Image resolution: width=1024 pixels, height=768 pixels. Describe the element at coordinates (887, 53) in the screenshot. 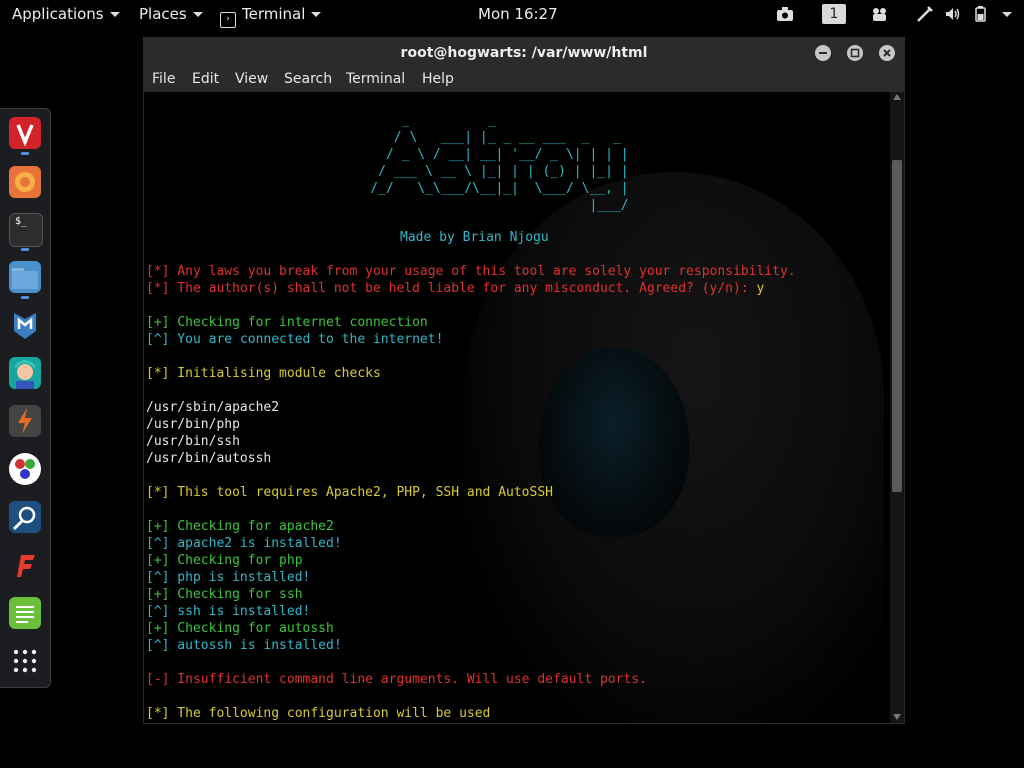

I see `close-button` at that location.